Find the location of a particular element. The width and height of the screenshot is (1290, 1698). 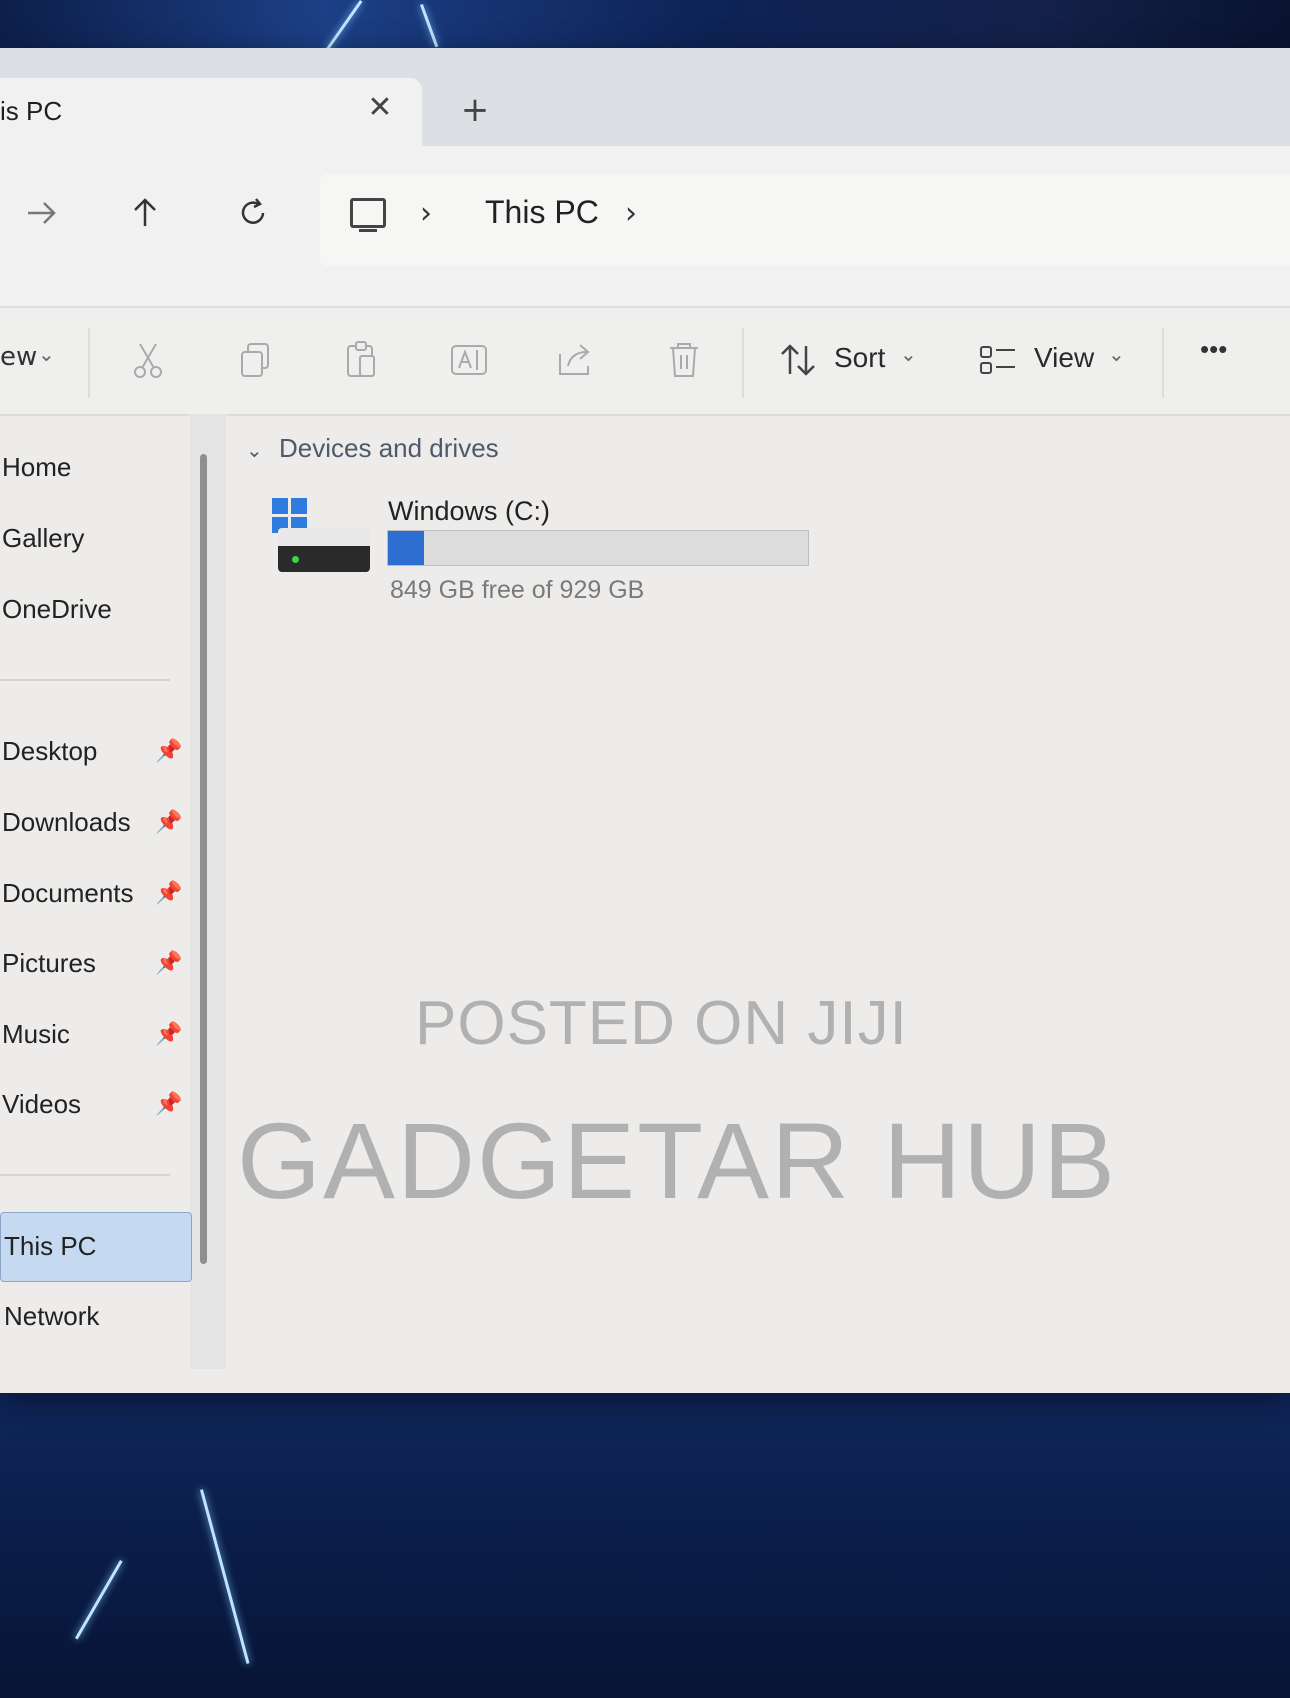

sidebar-item-label: OneDrive is located at coordinates (57, 609).